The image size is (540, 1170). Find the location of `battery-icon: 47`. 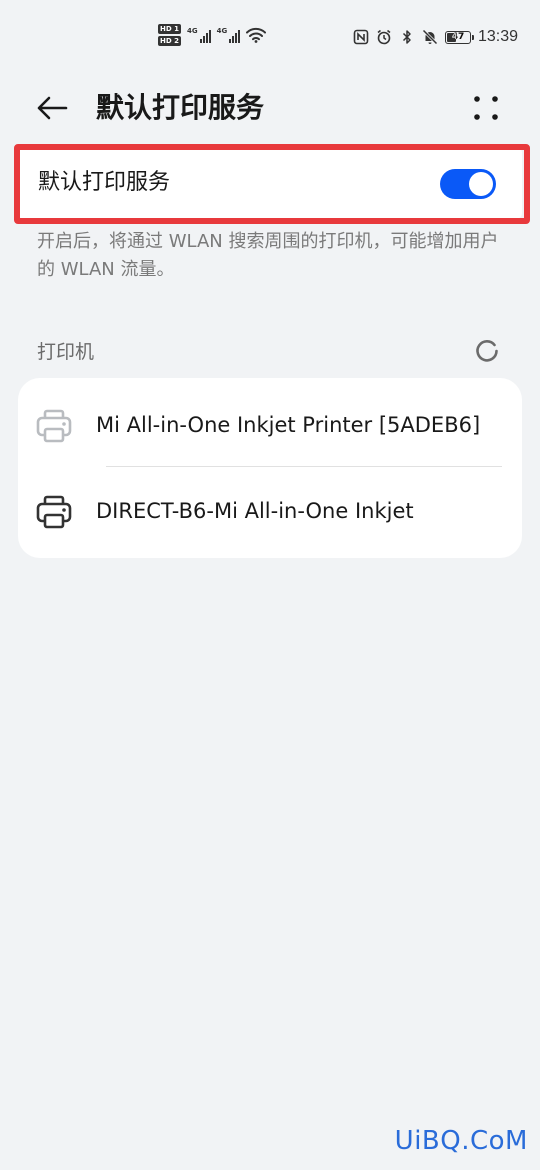

battery-icon: 47 is located at coordinates (459, 37).